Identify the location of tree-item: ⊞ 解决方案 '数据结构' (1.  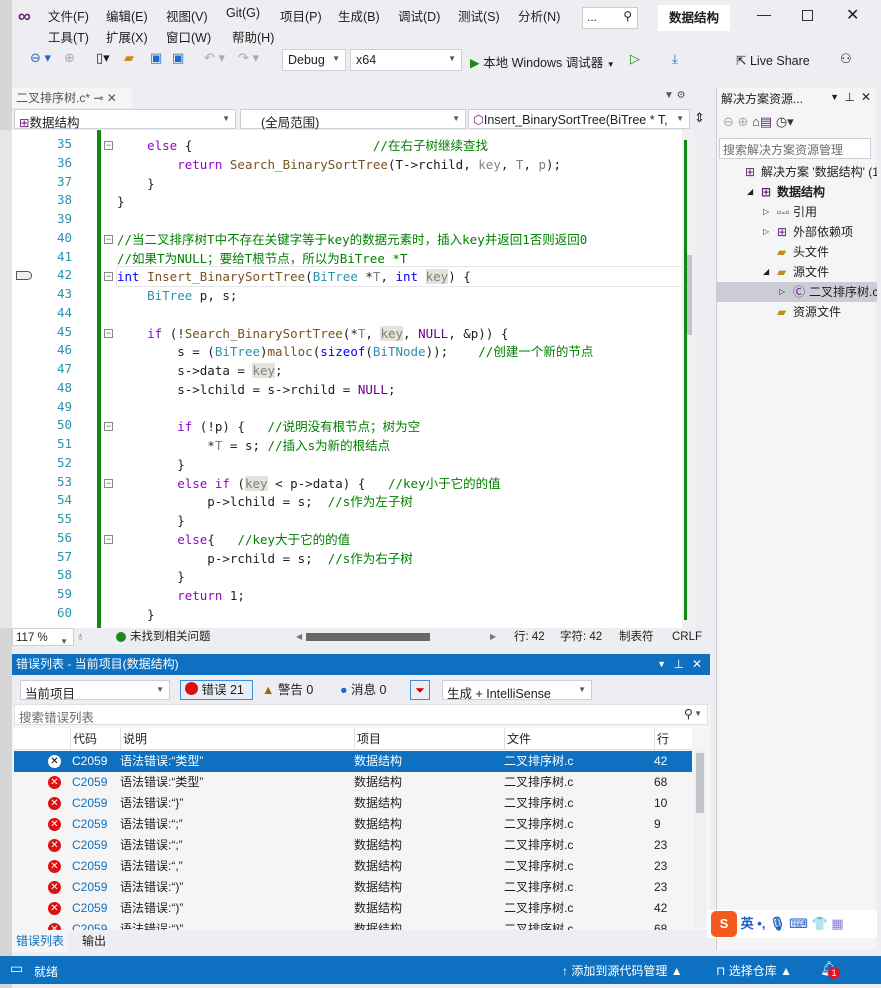
(797, 172).